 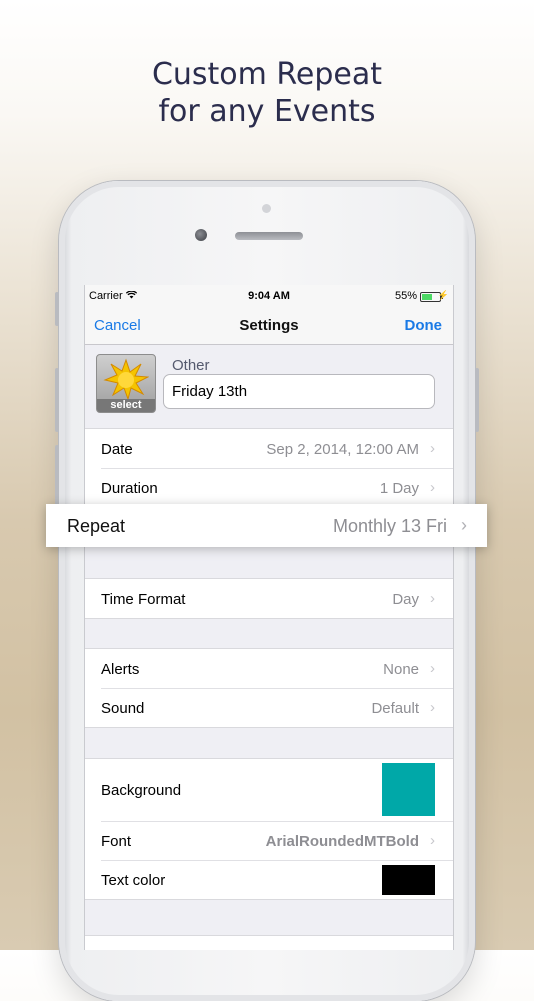 I want to click on text-color-swatch, so click(x=408, y=880).